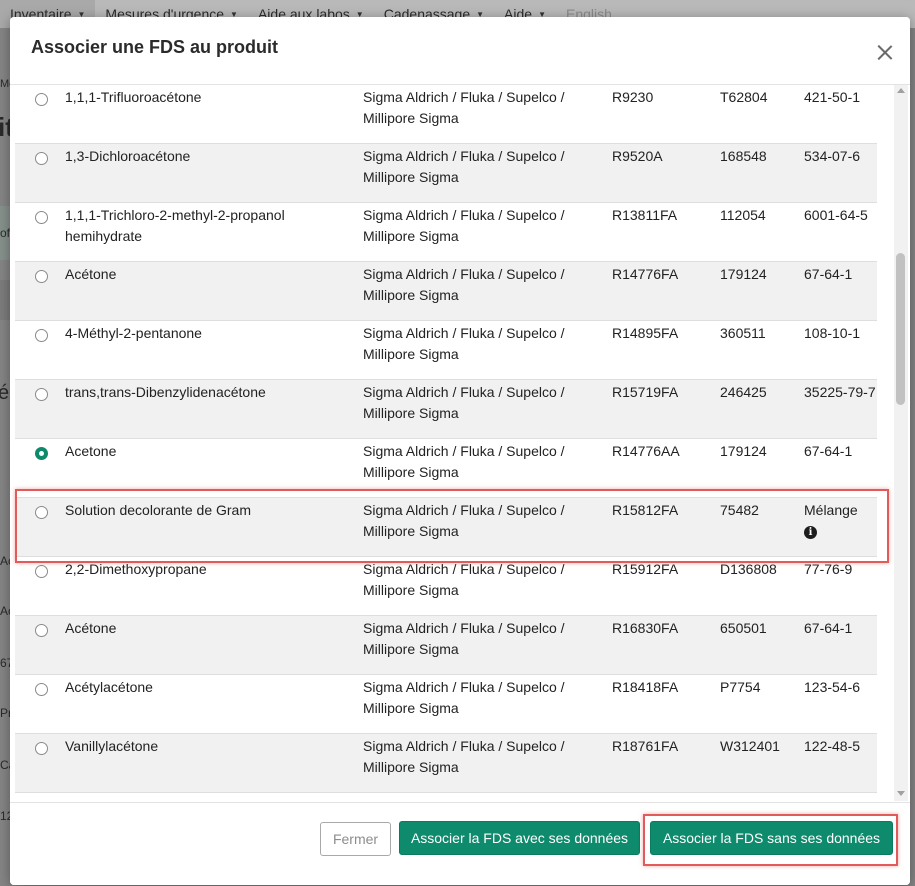  Describe the element at coordinates (771, 838) in the screenshot. I see `associate-without-data-button: Associer la FDS sans ses données` at that location.